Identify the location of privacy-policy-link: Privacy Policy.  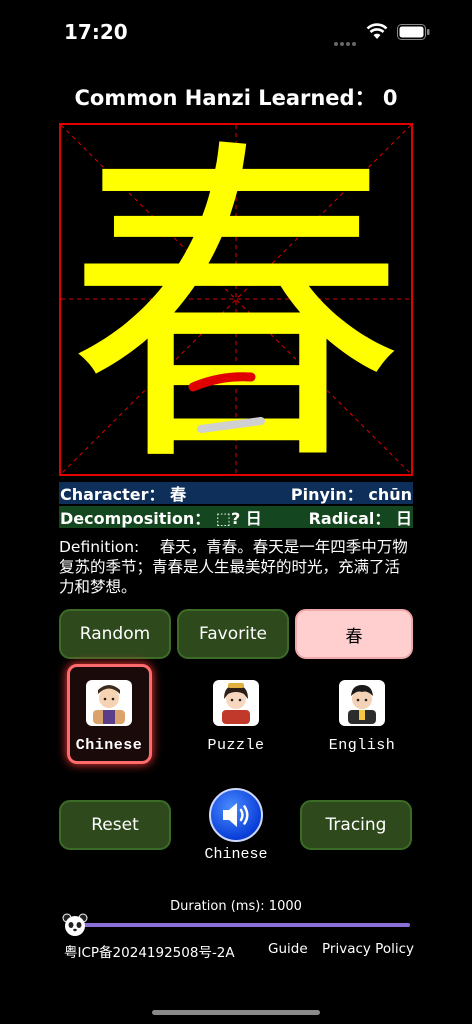
(368, 949).